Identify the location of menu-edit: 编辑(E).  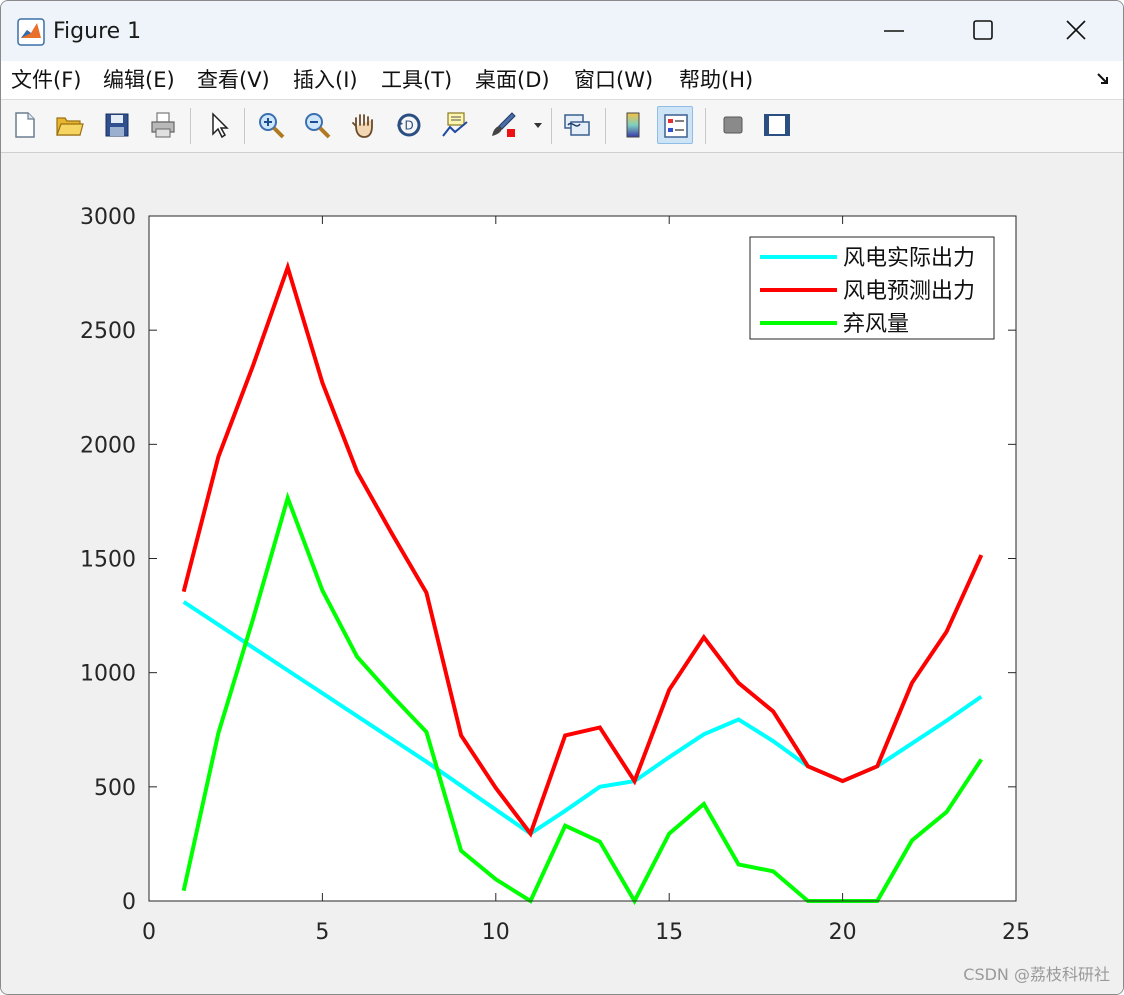
(139, 80).